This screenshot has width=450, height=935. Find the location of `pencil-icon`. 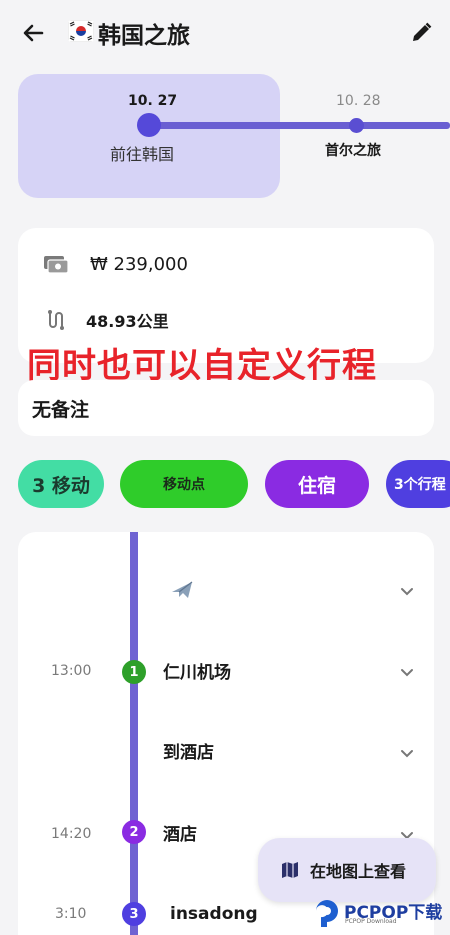

pencil-icon is located at coordinates (421, 33).